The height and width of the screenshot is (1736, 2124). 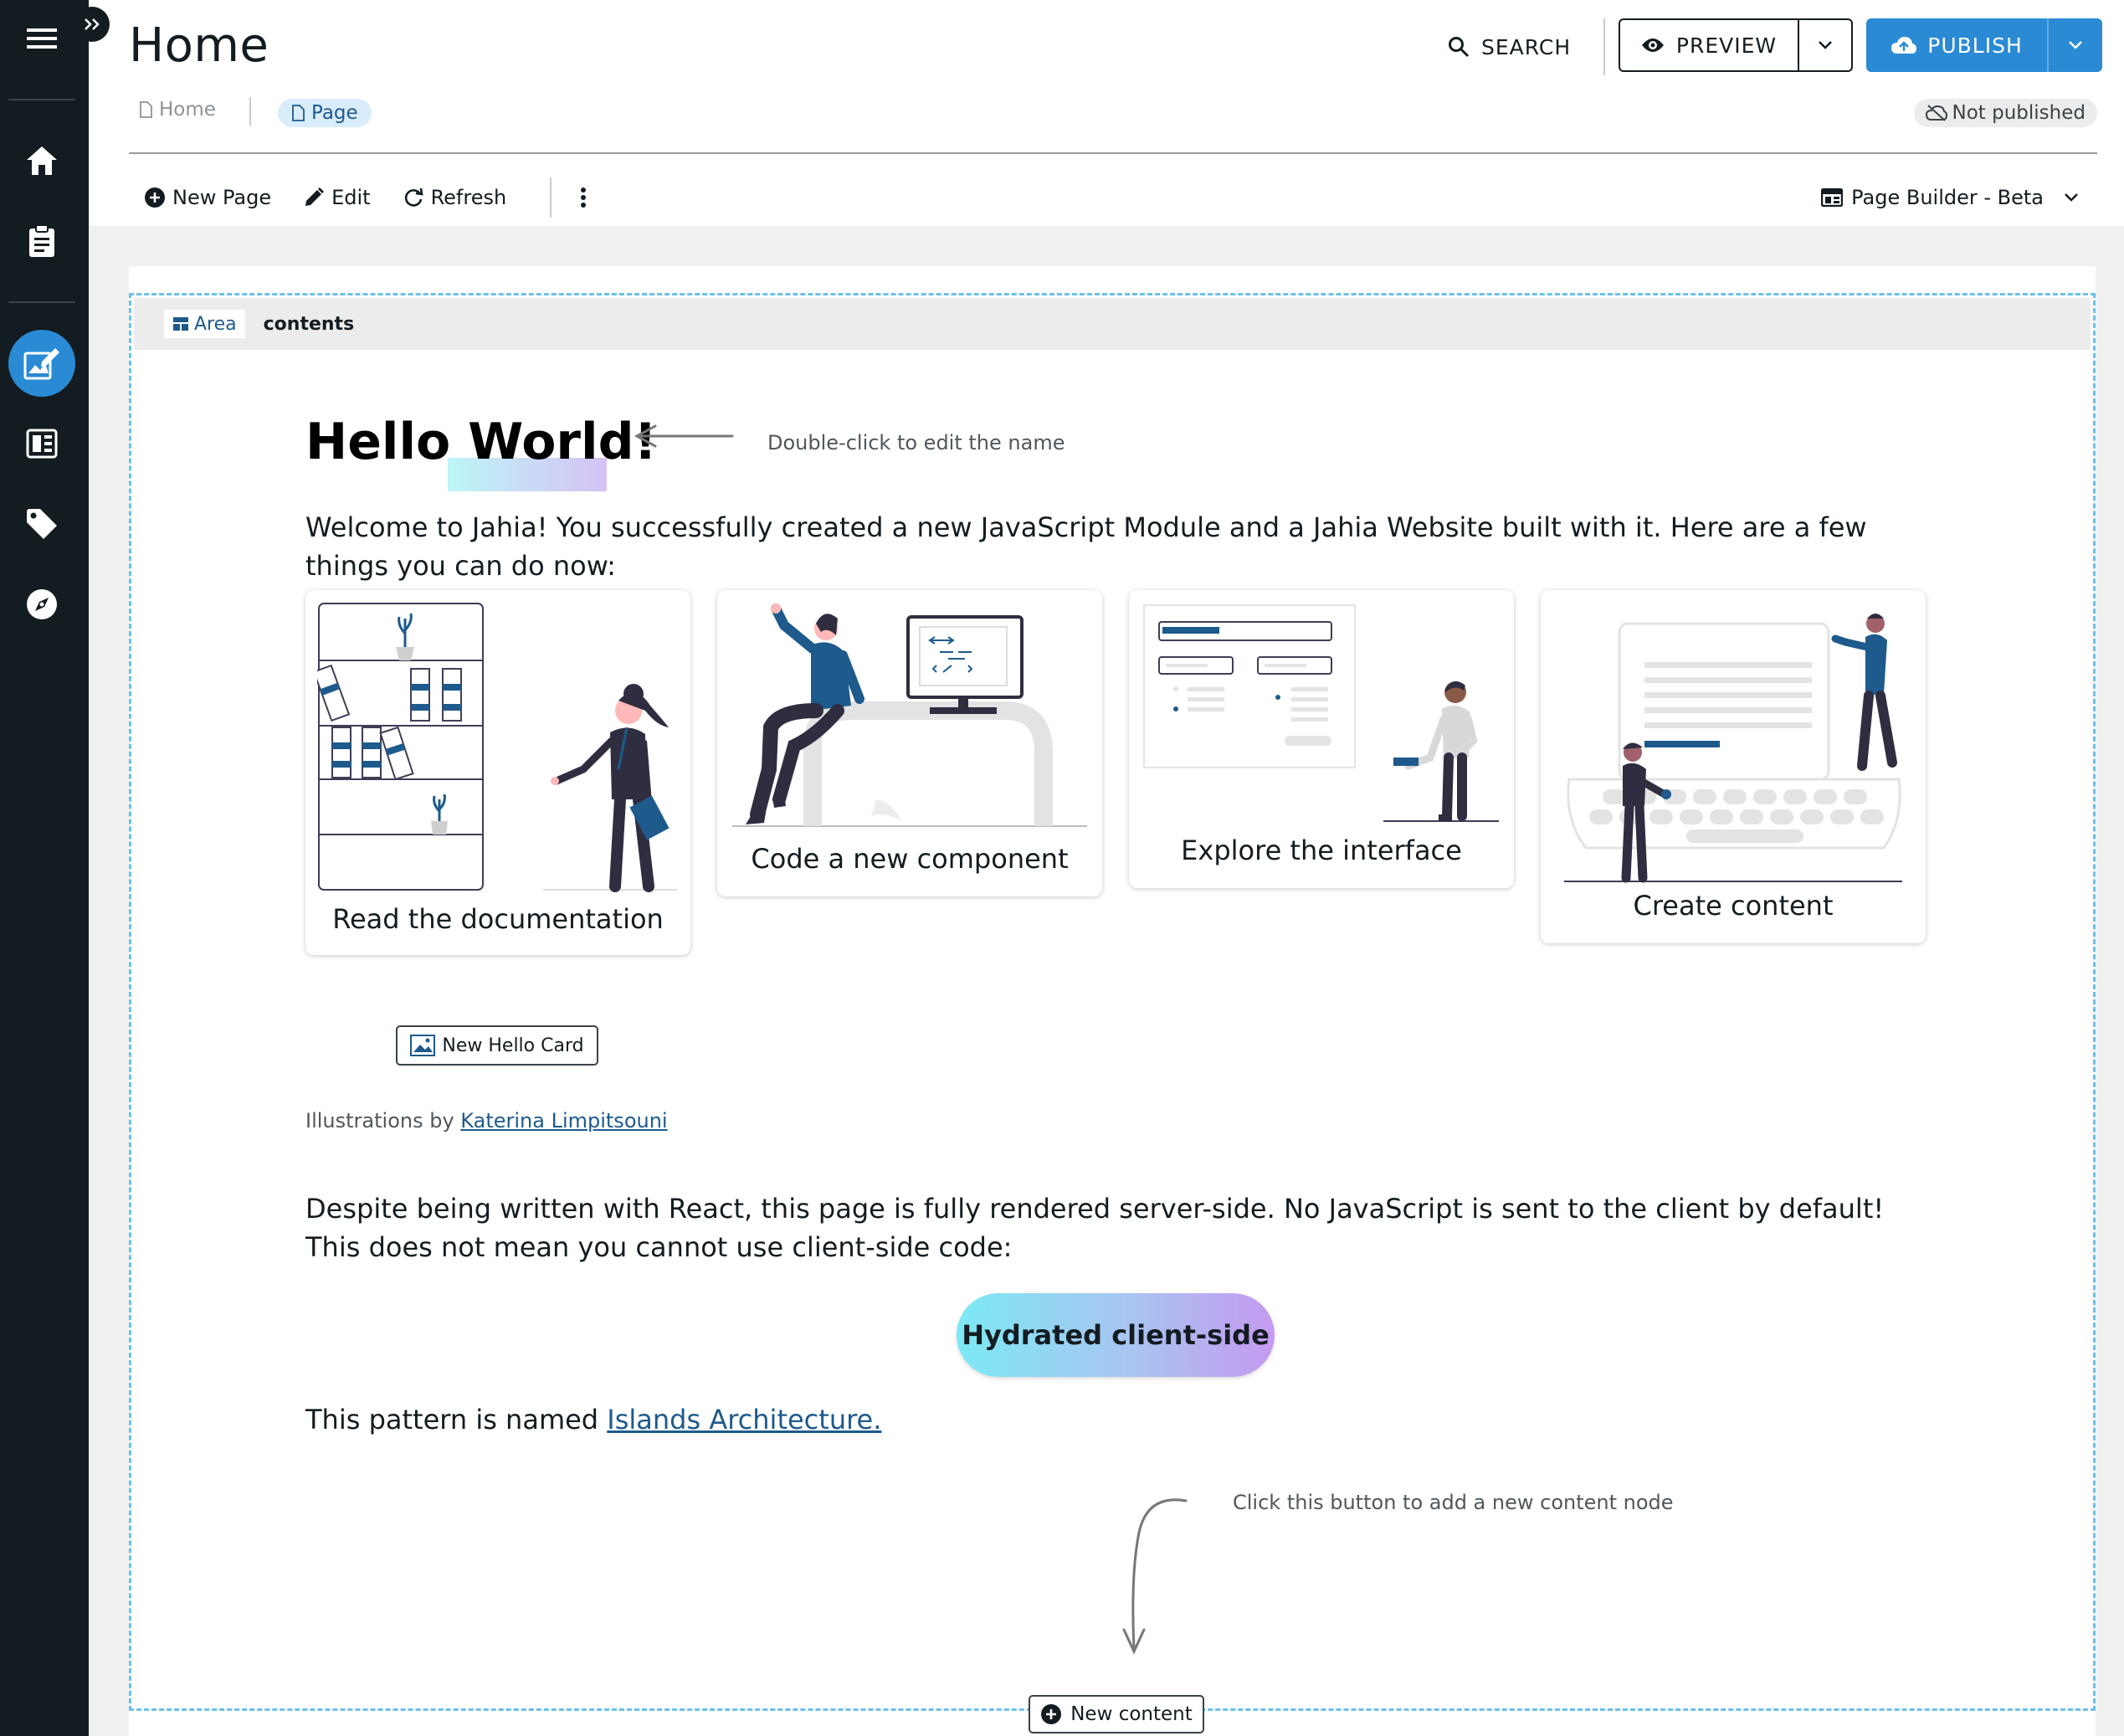 What do you see at coordinates (42, 241) in the screenshot?
I see `clipboard-icon` at bounding box center [42, 241].